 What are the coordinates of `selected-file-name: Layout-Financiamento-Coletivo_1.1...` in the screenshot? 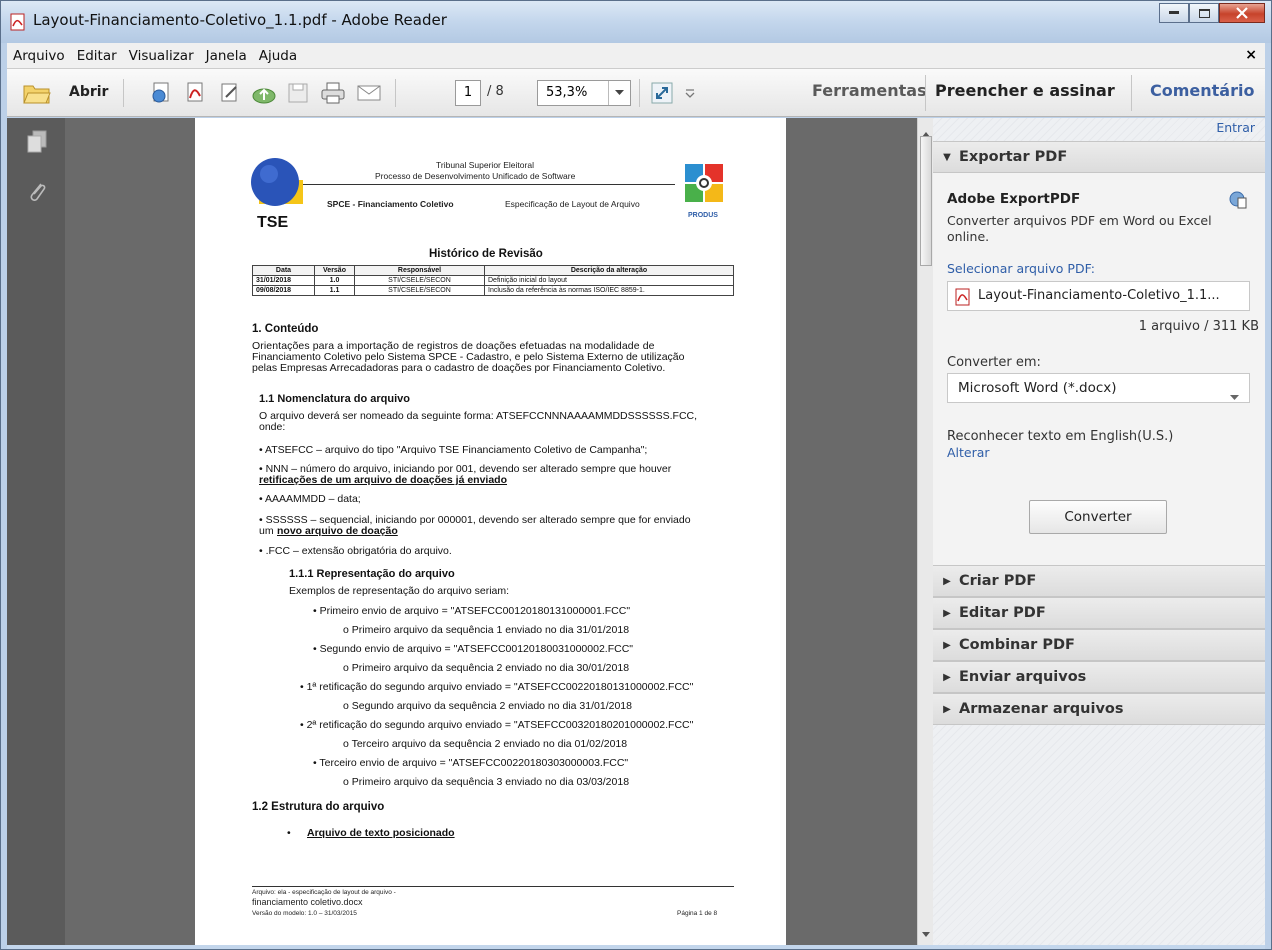 It's located at (1099, 295).